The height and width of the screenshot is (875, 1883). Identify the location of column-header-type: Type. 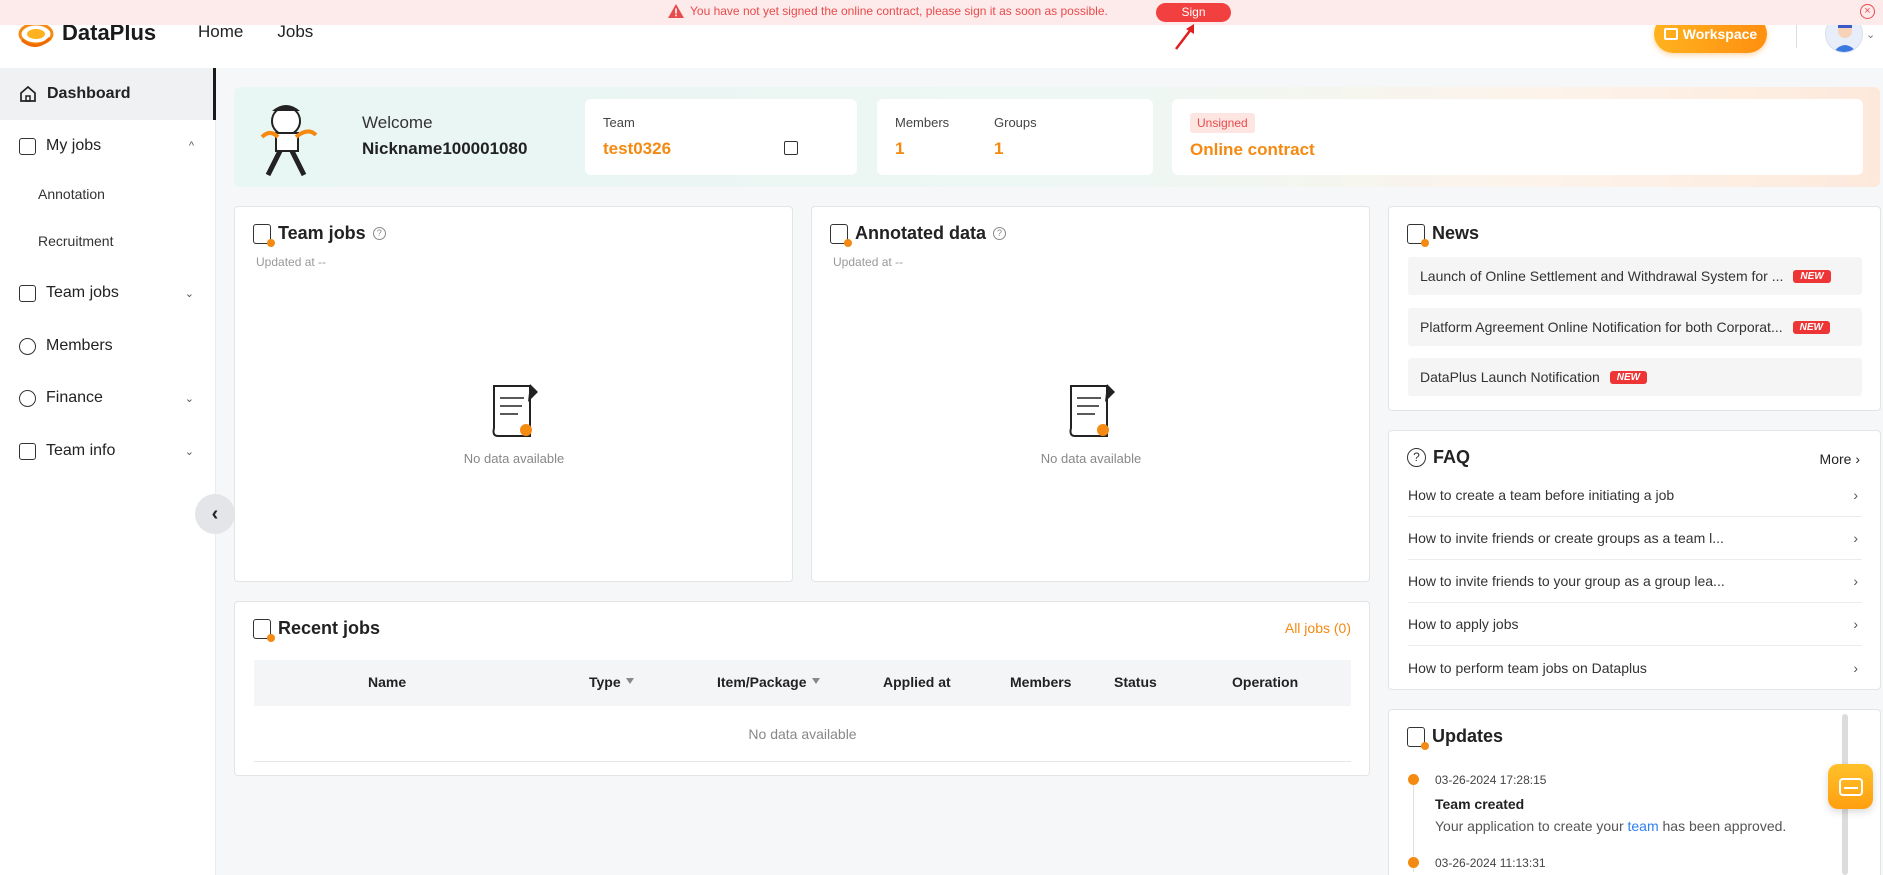
(611, 682).